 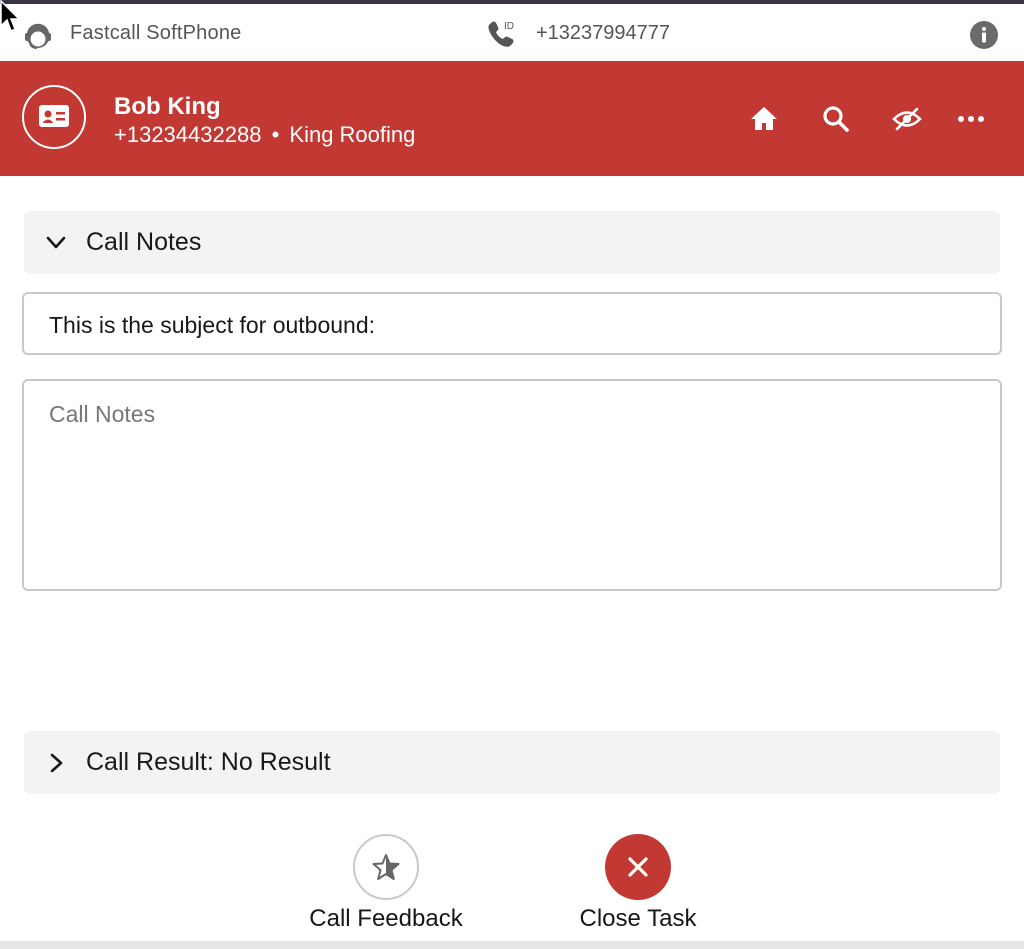 What do you see at coordinates (187, 134) in the screenshot?
I see `contact-phone: +13234432288` at bounding box center [187, 134].